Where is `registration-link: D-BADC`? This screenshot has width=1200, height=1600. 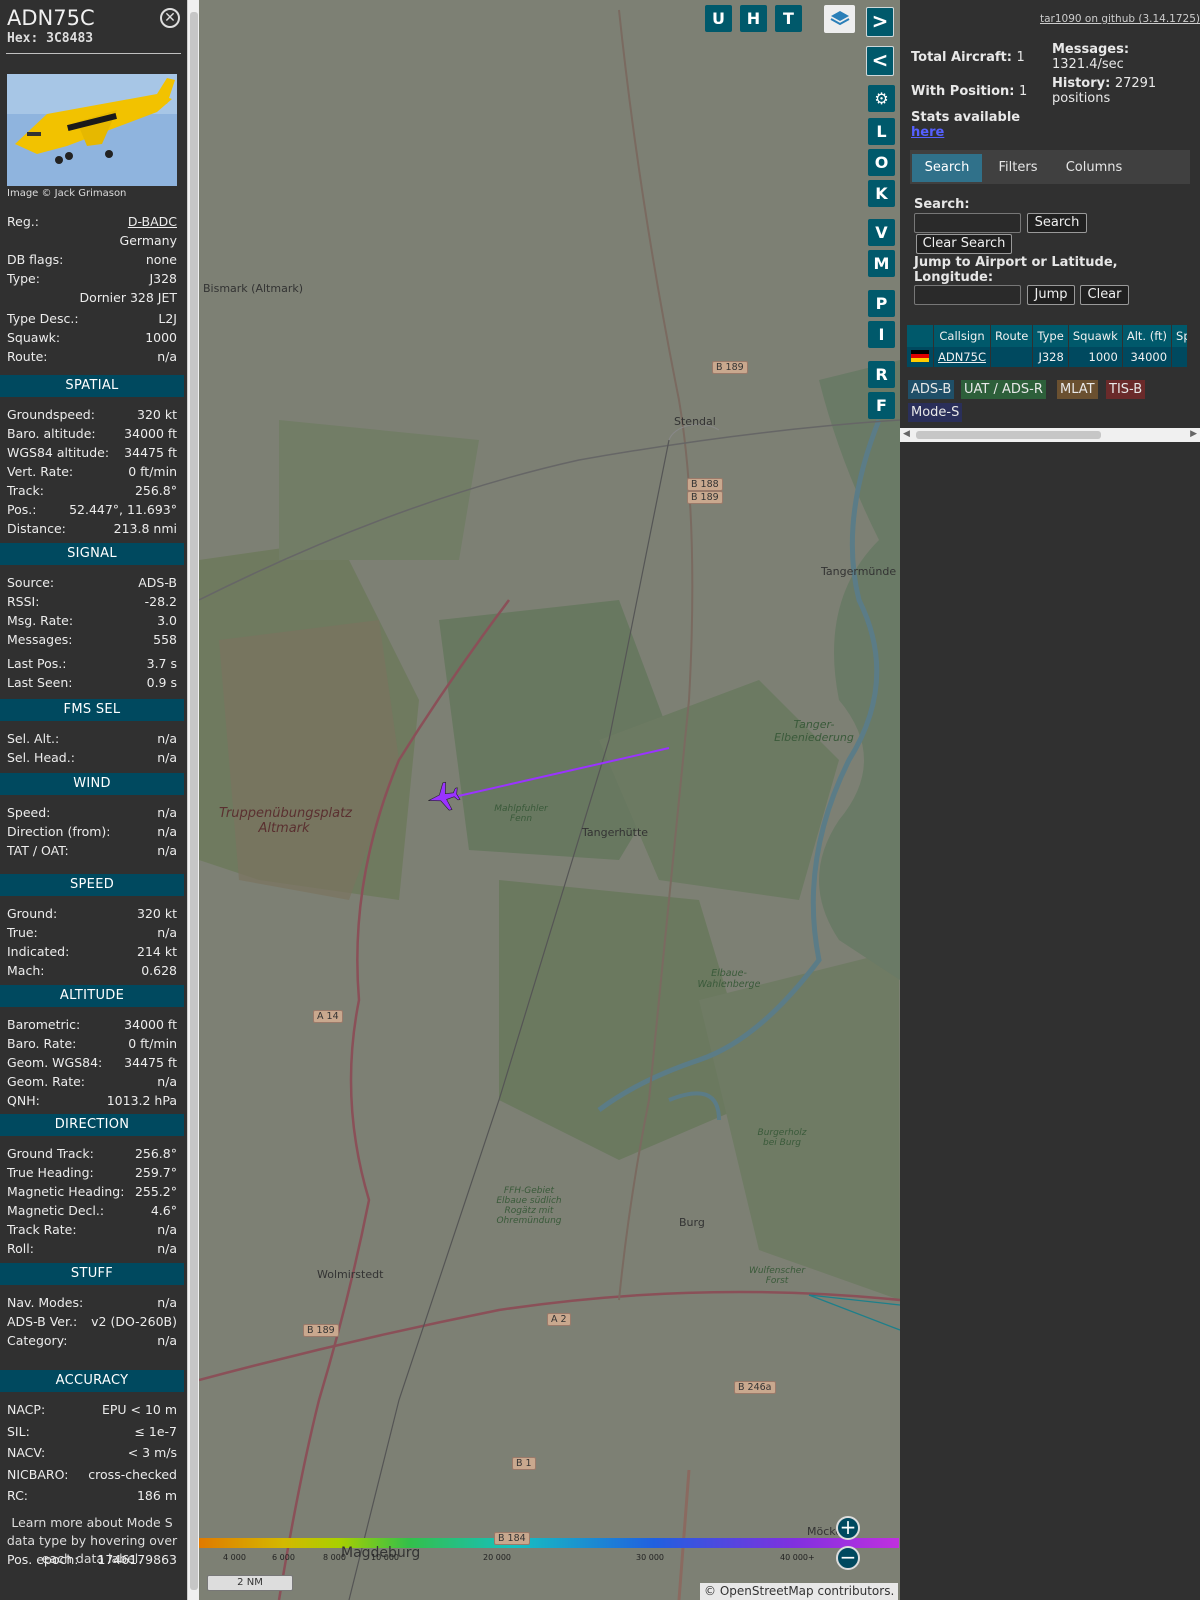 registration-link: D-BADC is located at coordinates (152, 222).